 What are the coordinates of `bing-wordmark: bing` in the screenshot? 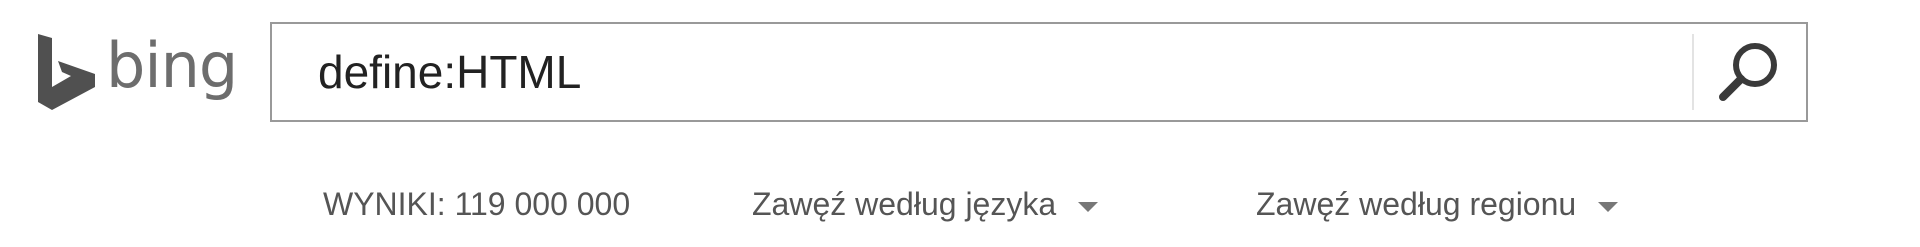 It's located at (172, 65).